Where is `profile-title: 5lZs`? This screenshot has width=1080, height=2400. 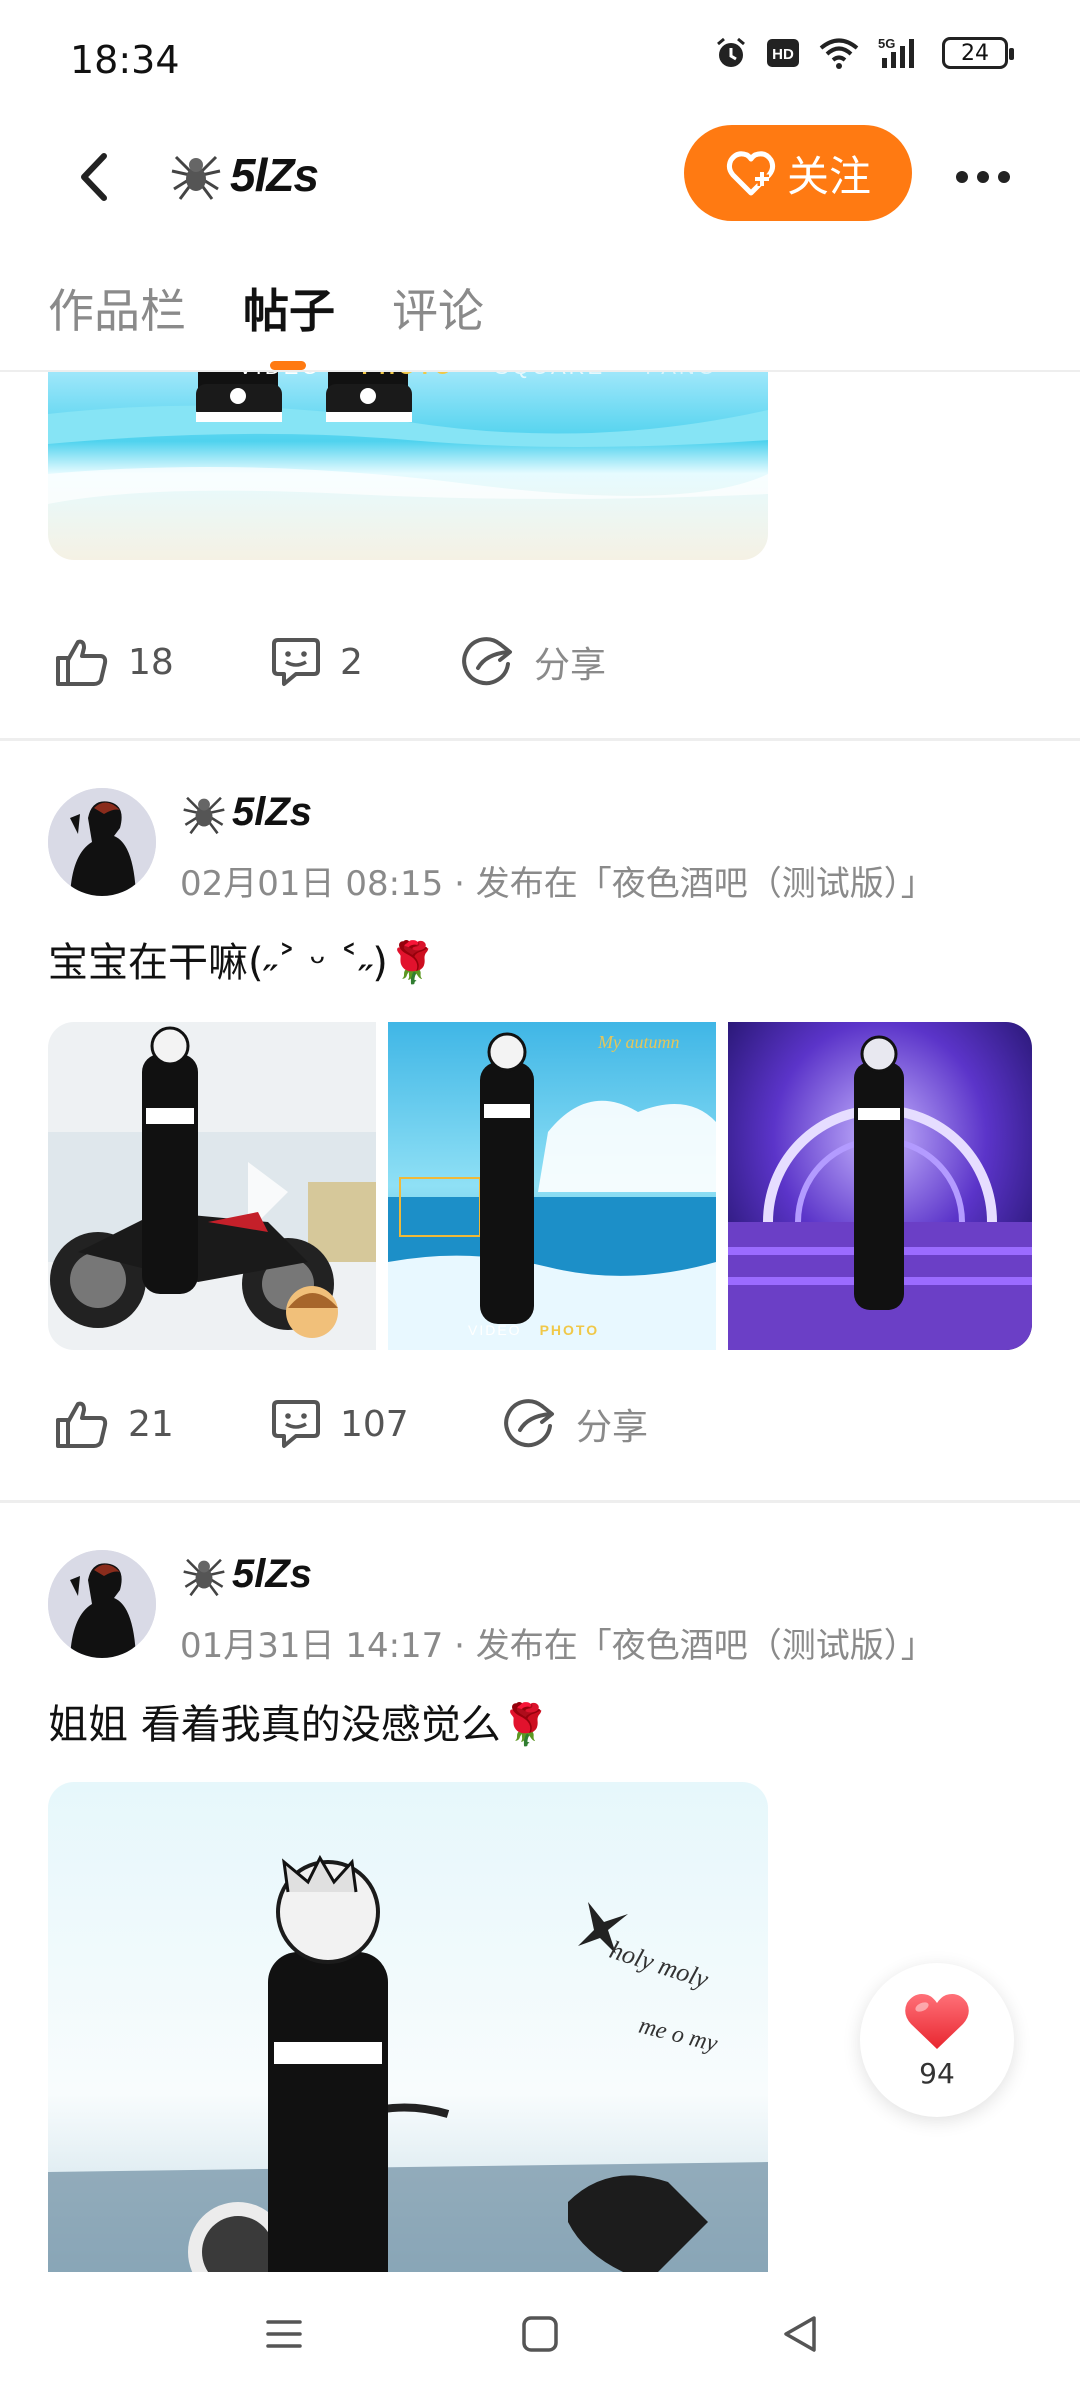 profile-title: 5lZs is located at coordinates (243, 175).